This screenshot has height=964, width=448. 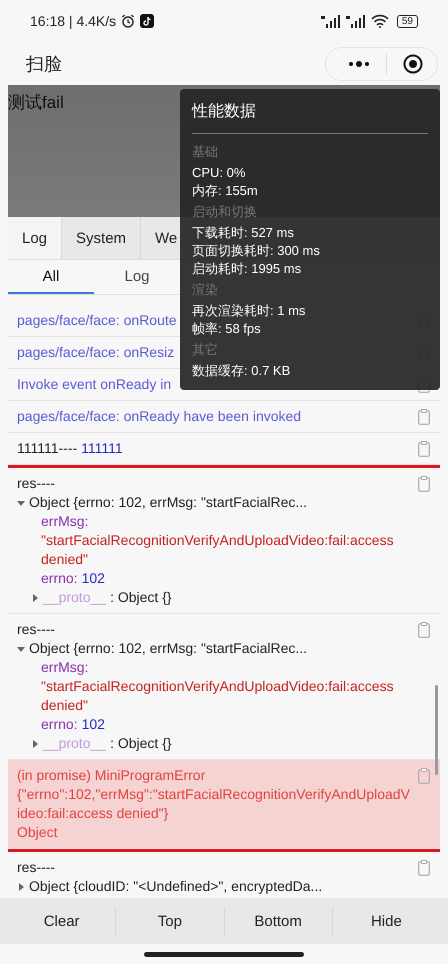 What do you see at coordinates (36, 103) in the screenshot?
I see `camera-label: 测试fail` at bounding box center [36, 103].